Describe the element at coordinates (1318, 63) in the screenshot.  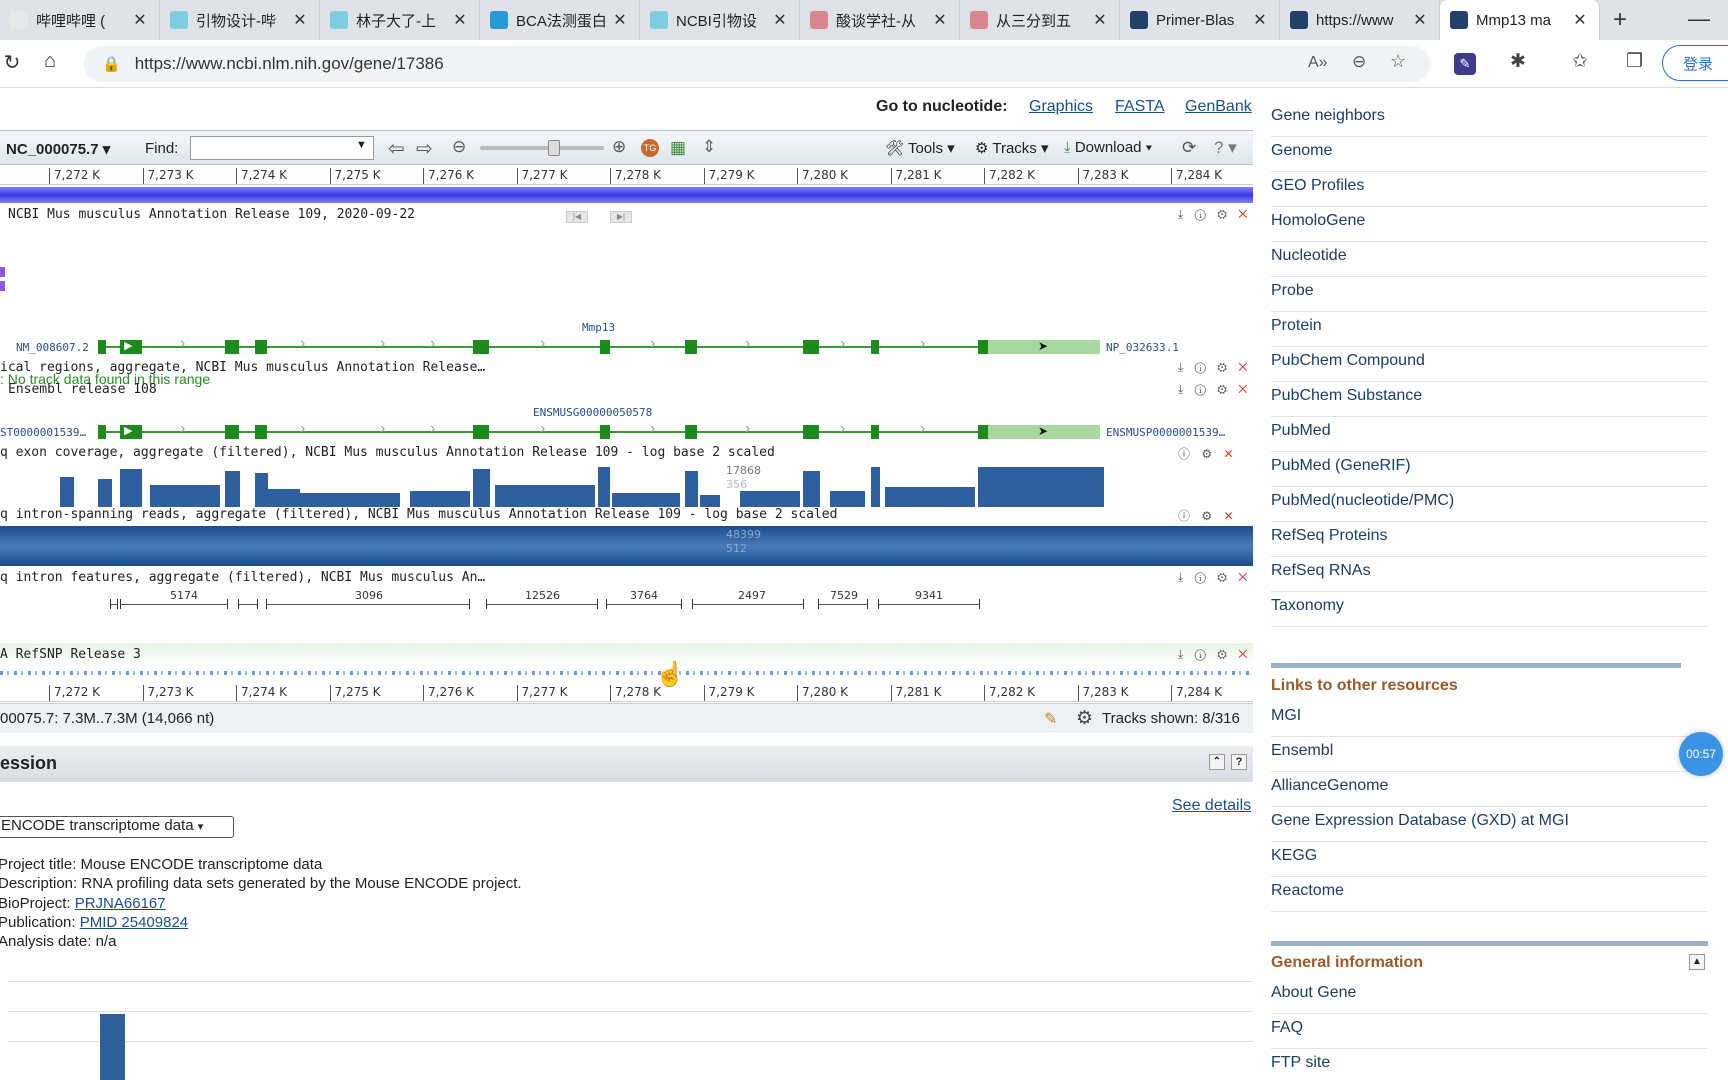
I see `read-aloud-icon: A»` at that location.